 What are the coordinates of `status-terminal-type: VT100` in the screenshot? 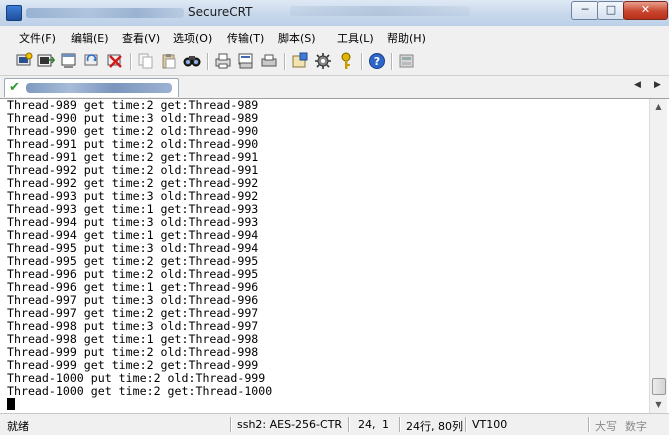 It's located at (490, 424).